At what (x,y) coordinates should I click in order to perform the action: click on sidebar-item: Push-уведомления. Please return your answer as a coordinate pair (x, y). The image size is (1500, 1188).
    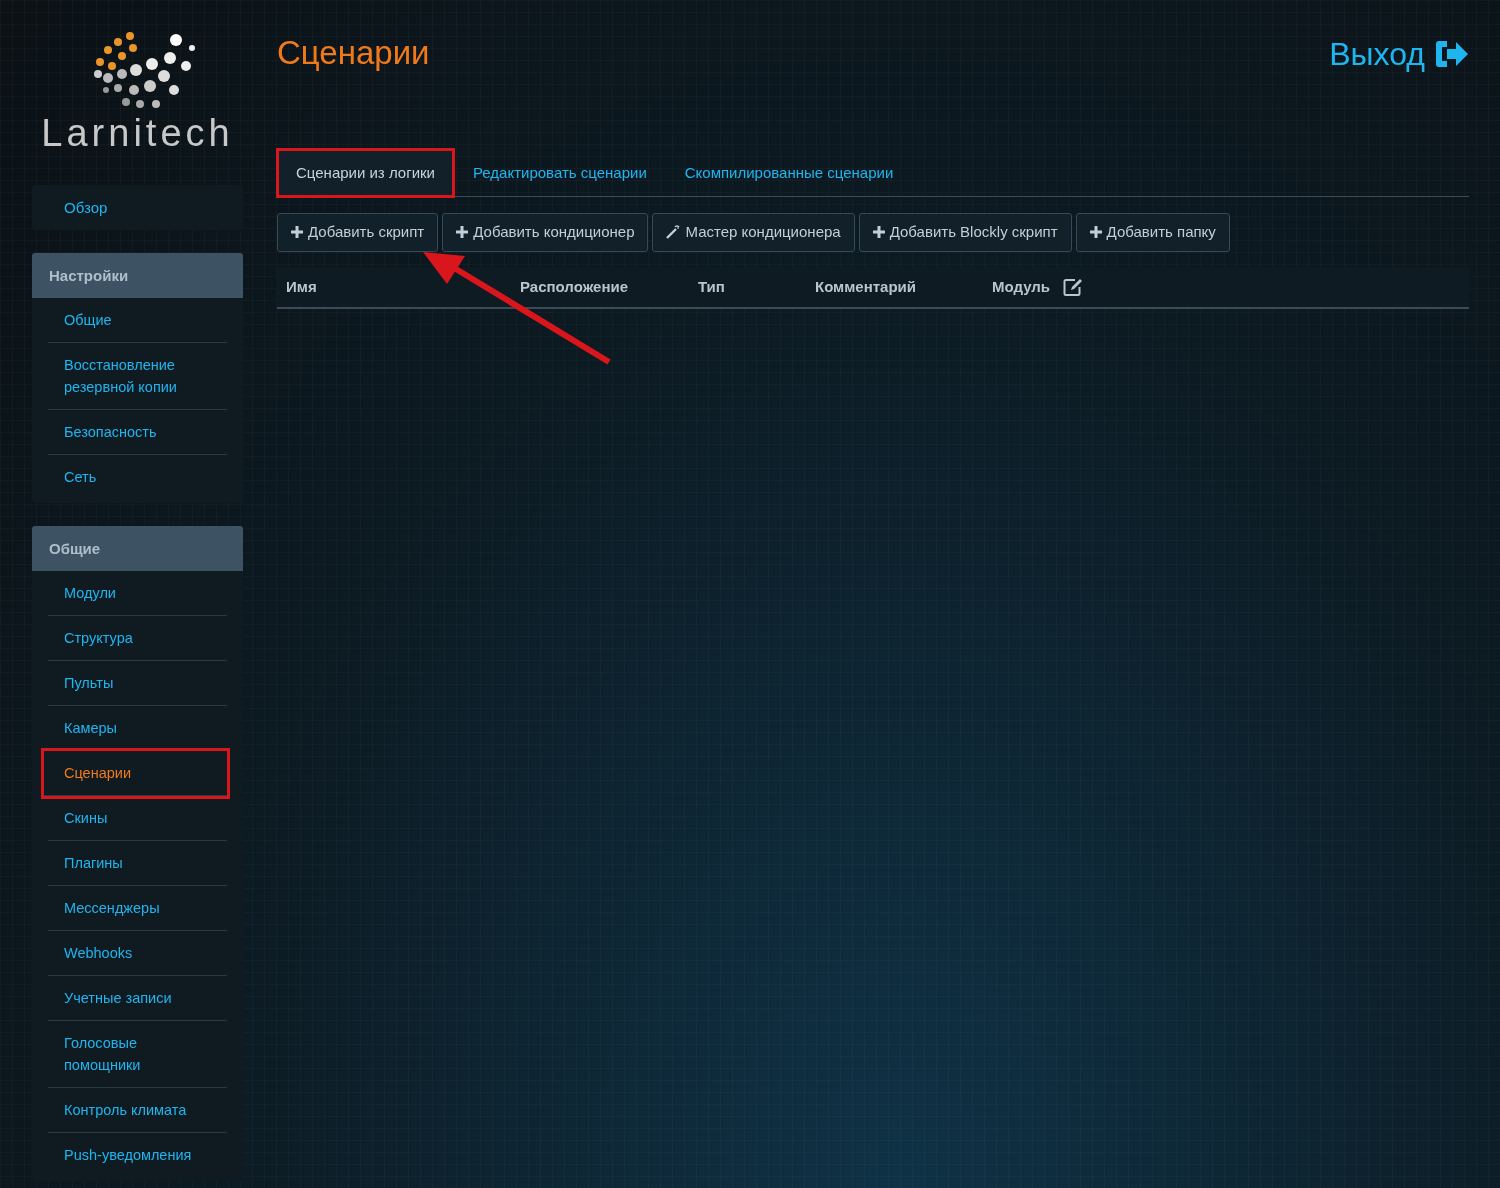
    Looking at the image, I should click on (137, 1155).